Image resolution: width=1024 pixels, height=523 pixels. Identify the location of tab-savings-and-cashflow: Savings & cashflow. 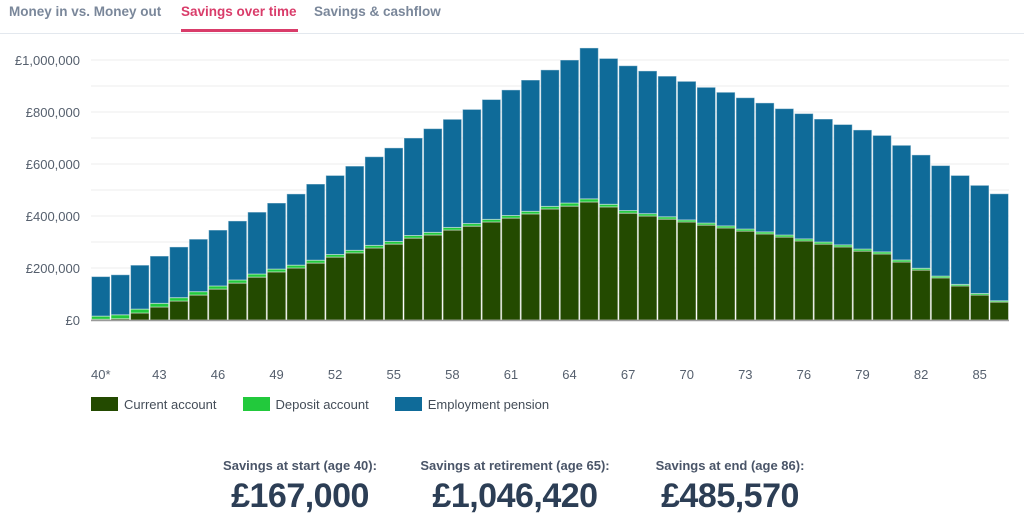
(377, 11).